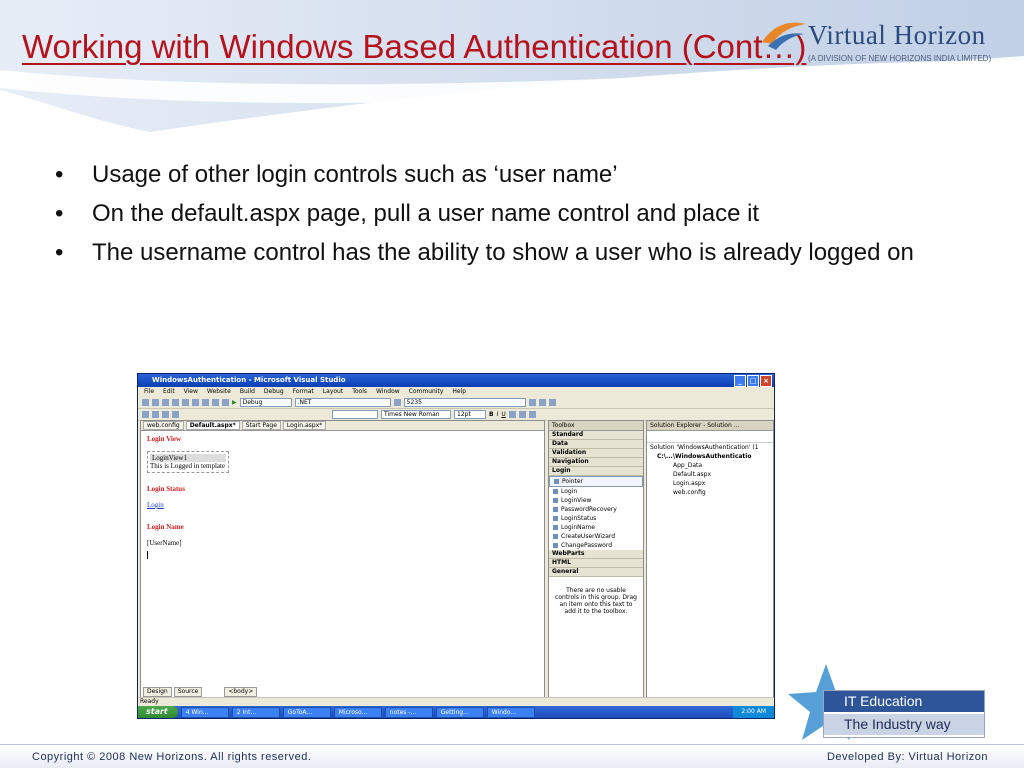 Image resolution: width=1024 pixels, height=768 pixels. I want to click on toolbox-cat-login: Login, so click(596, 471).